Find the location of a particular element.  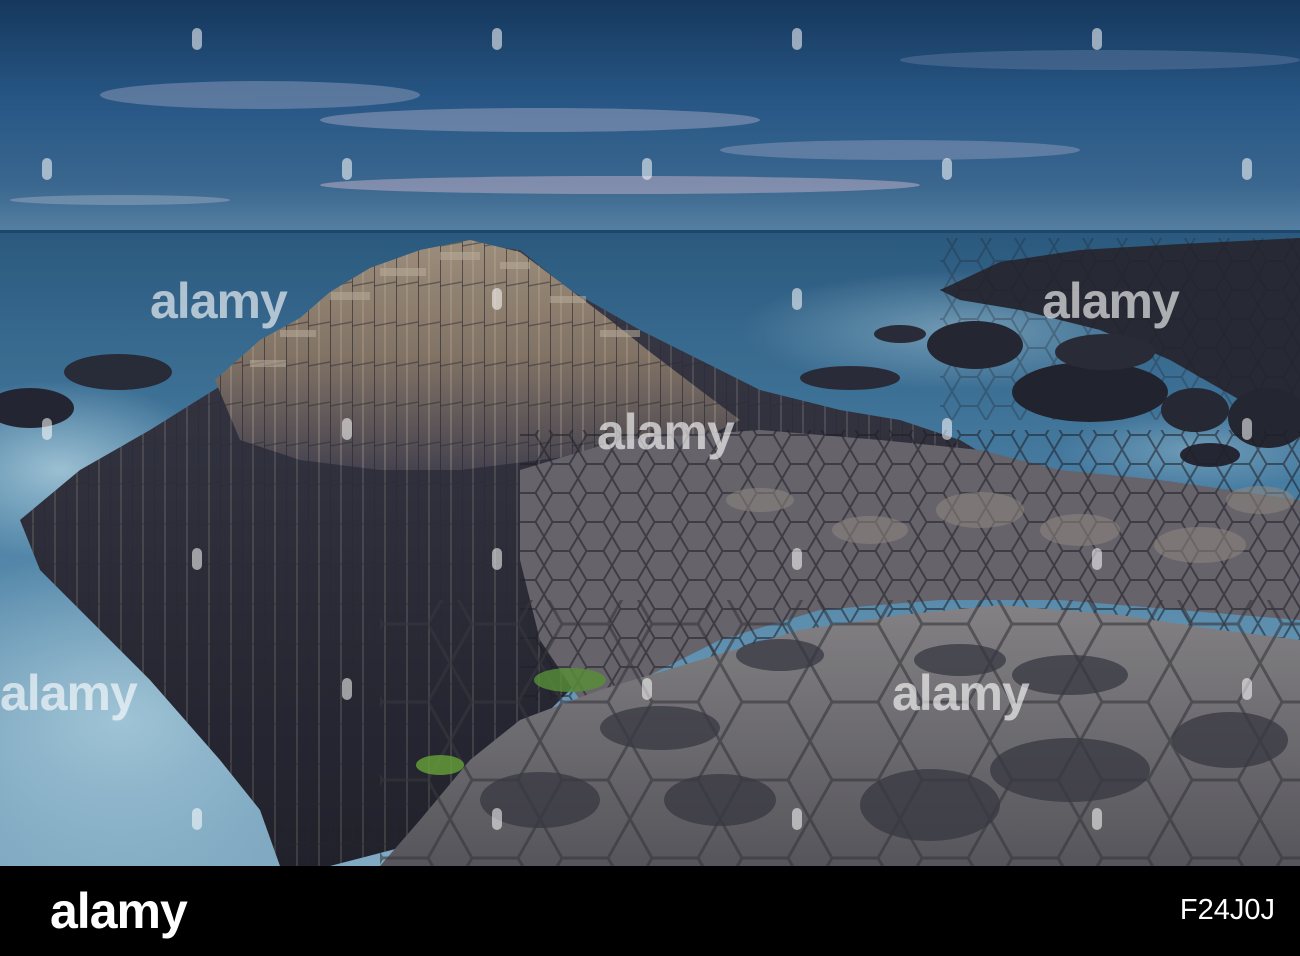

stock-footer-bar: alamy F24J0J is located at coordinates (650, 911).